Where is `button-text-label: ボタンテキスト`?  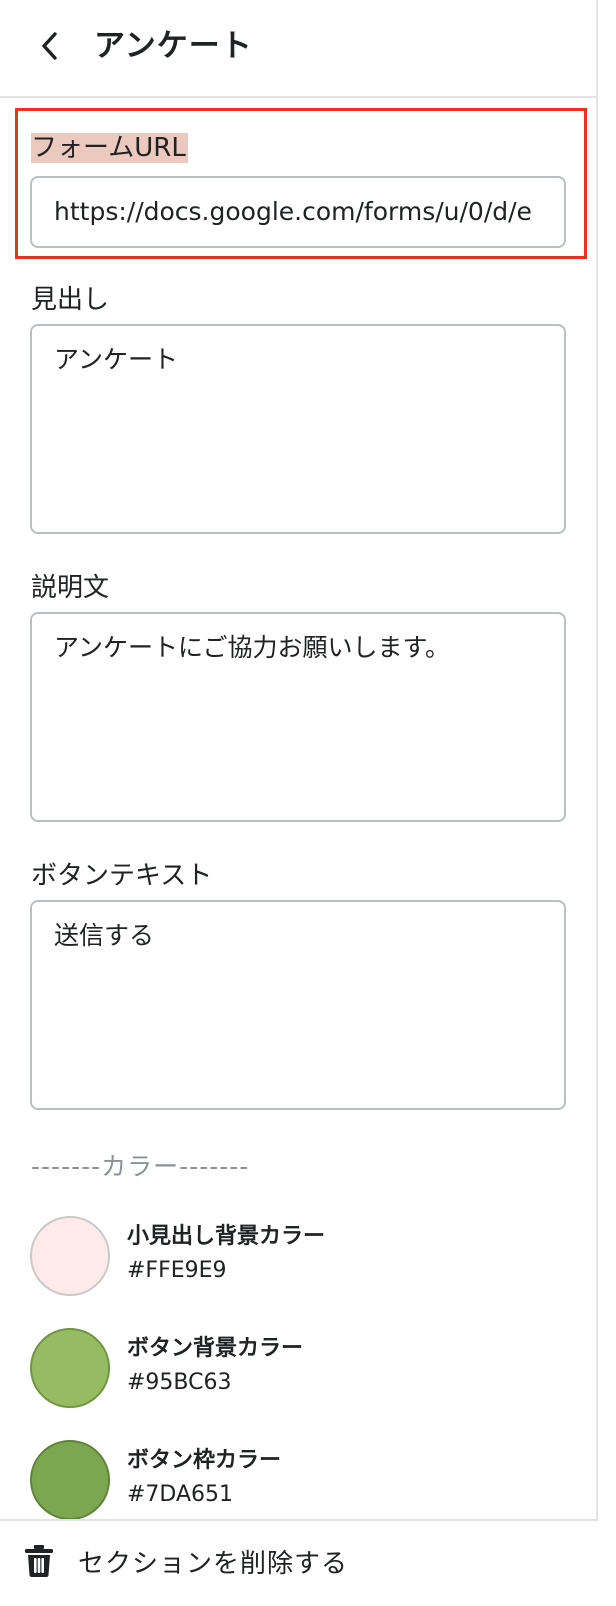
button-text-label: ボタンテキスト is located at coordinates (122, 876).